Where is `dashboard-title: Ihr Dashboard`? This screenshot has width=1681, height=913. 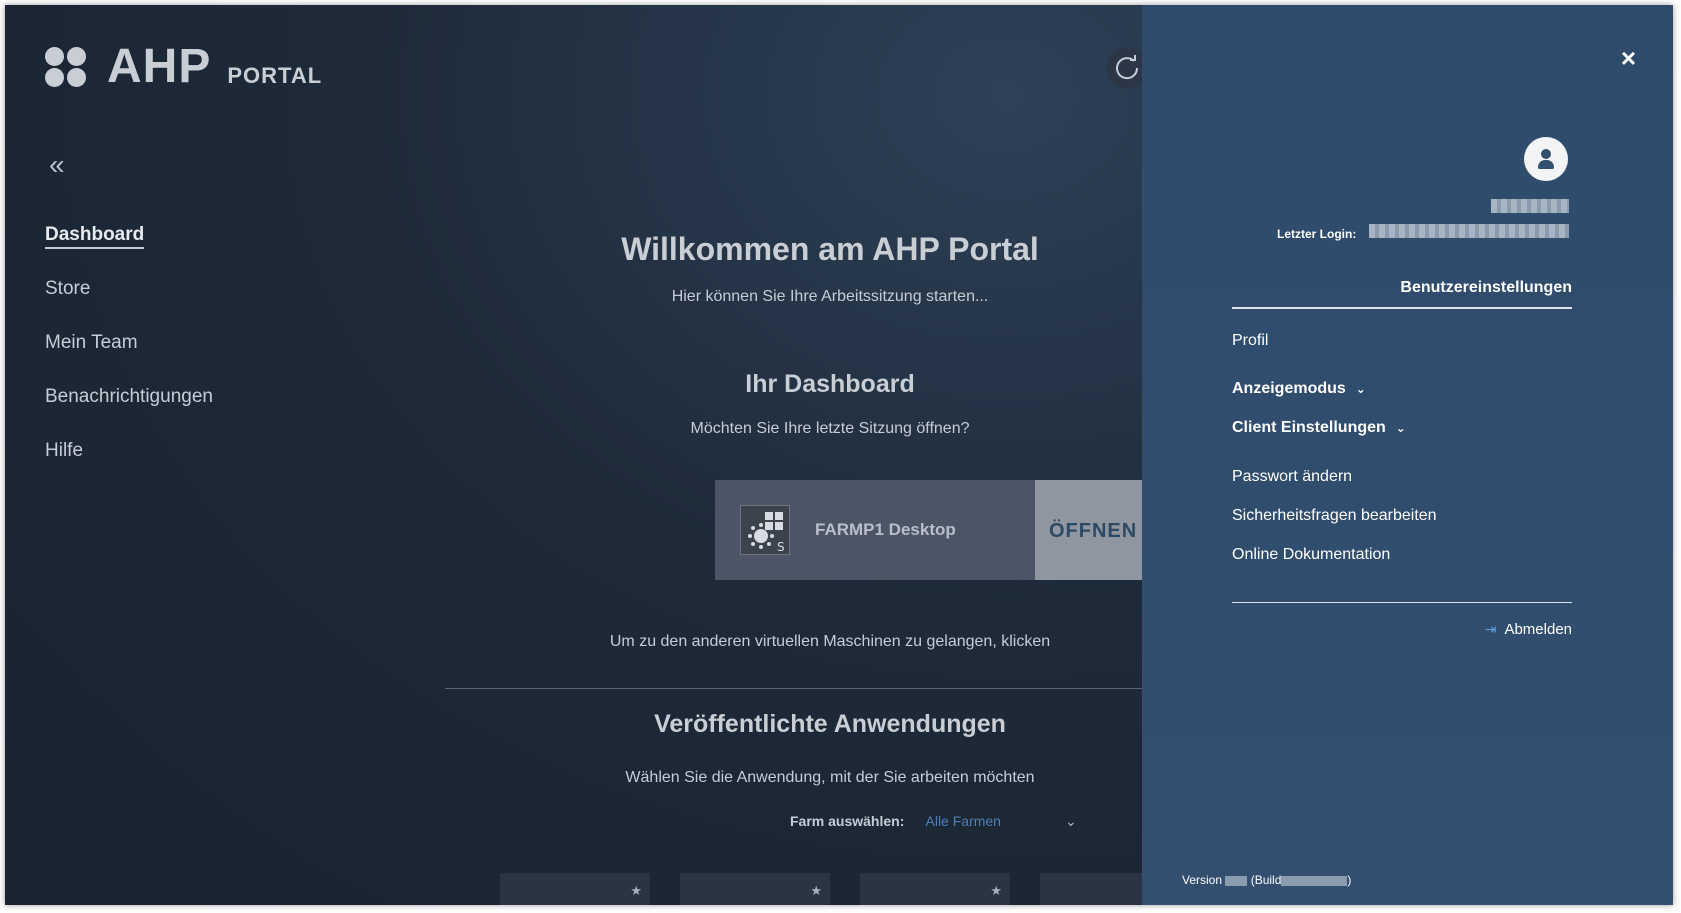
dashboard-title: Ihr Dashboard is located at coordinates (830, 384).